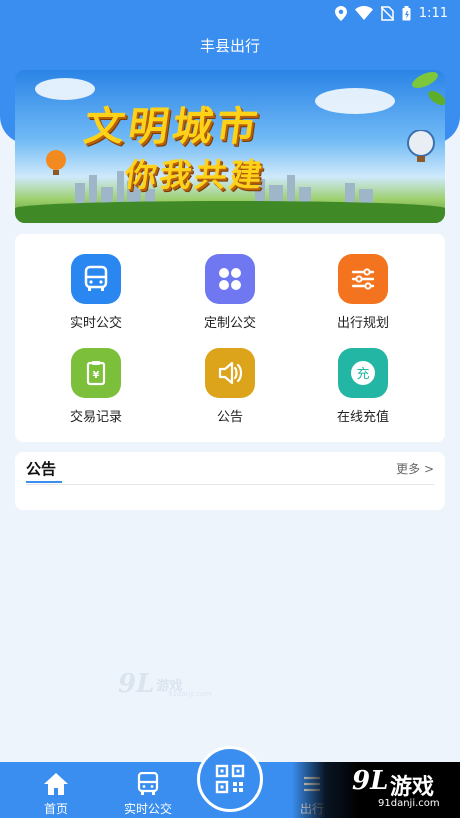 This screenshot has height=818, width=460. I want to click on more-link: 更多 >, so click(415, 468).